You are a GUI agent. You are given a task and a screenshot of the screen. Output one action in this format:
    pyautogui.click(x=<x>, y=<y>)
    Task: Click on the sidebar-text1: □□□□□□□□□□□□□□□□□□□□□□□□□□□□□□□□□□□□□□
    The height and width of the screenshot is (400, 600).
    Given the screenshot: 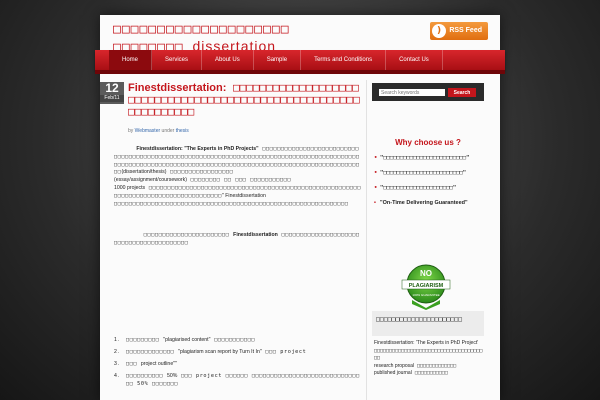 What is the action you would take?
    pyautogui.click(x=428, y=354)
    